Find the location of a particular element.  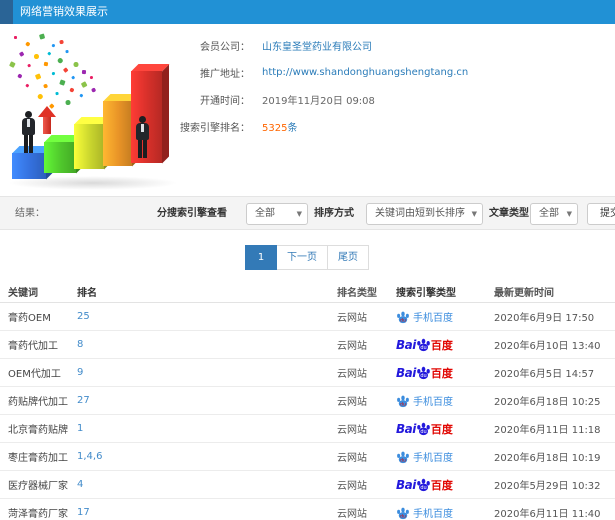

cell-rank-link: 9 is located at coordinates (207, 372).